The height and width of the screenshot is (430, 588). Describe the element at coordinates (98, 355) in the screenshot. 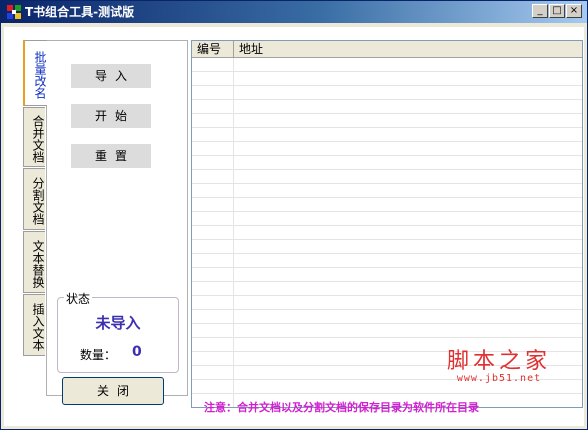

I see `count-label: 数量：` at that location.